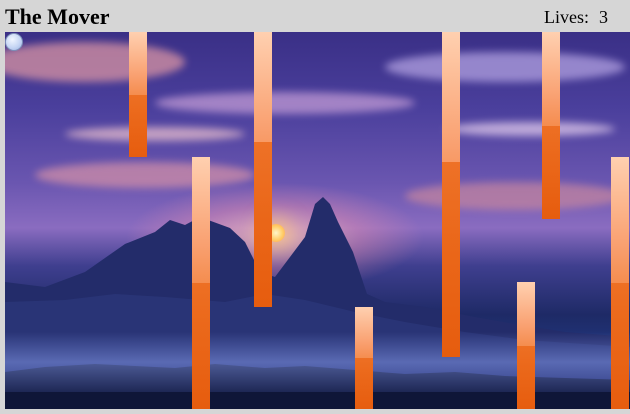  What do you see at coordinates (317, 362) in the screenshot?
I see `valley-mist` at bounding box center [317, 362].